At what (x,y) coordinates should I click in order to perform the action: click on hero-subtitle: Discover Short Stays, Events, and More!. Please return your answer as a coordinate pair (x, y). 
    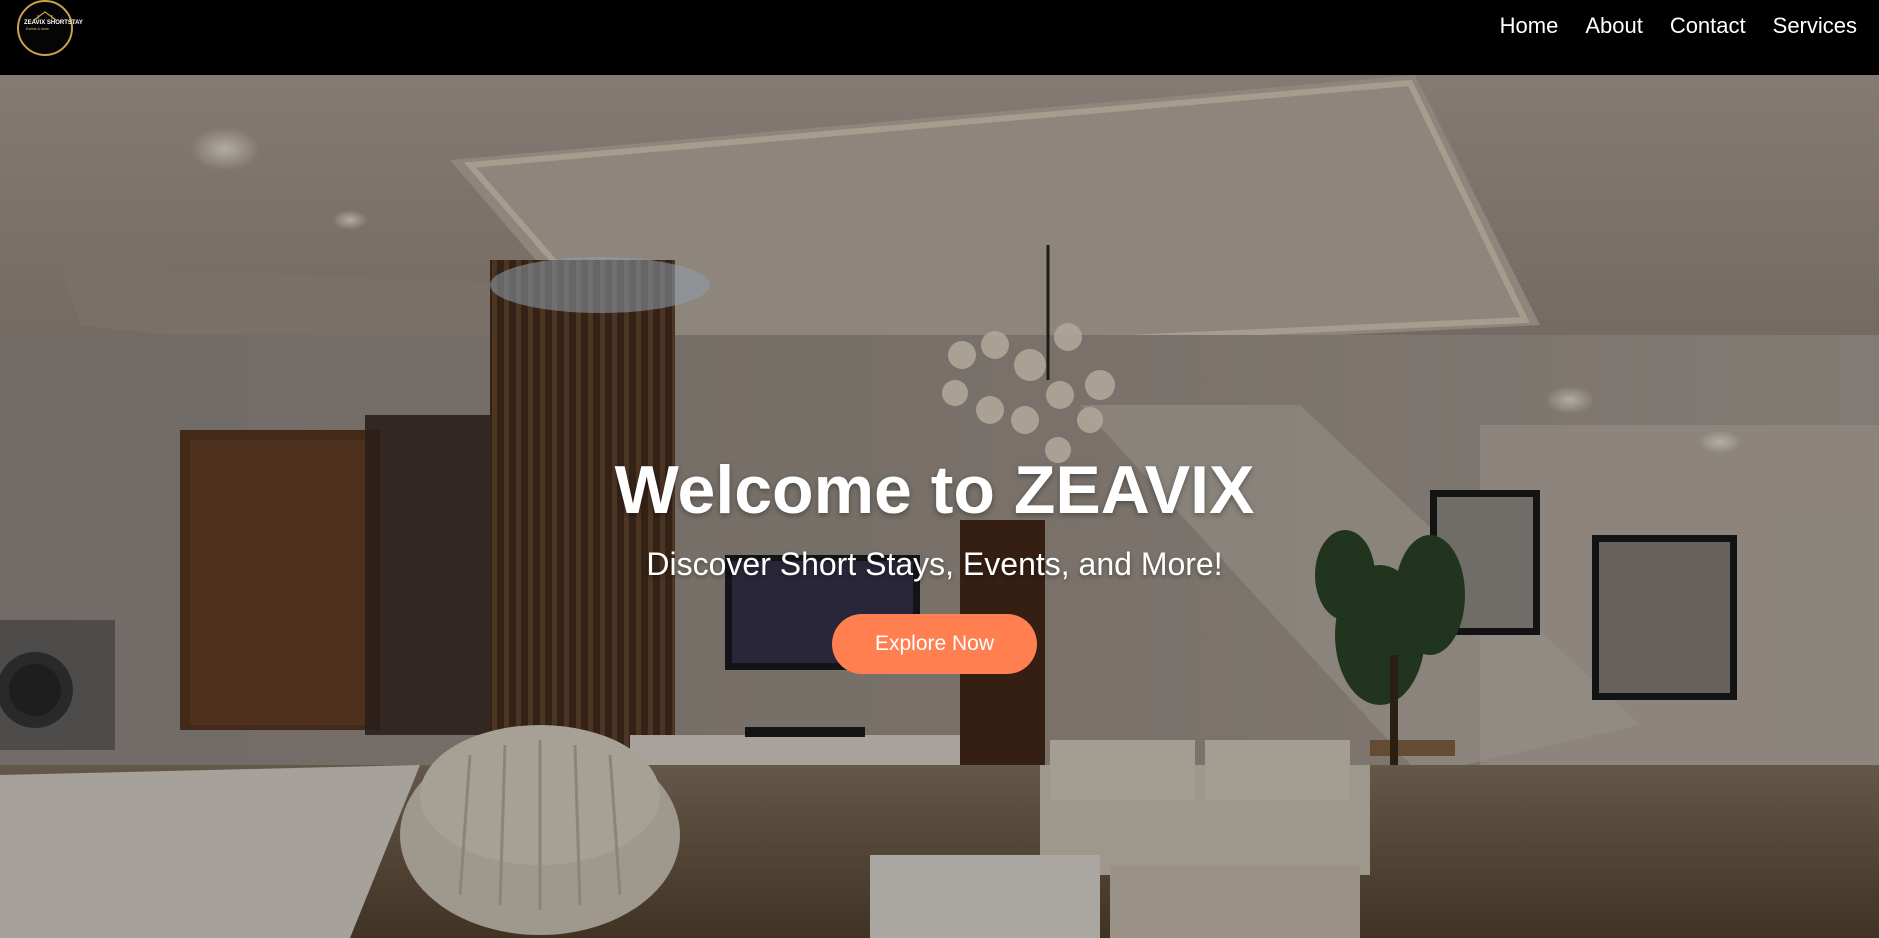
    Looking at the image, I should click on (934, 564).